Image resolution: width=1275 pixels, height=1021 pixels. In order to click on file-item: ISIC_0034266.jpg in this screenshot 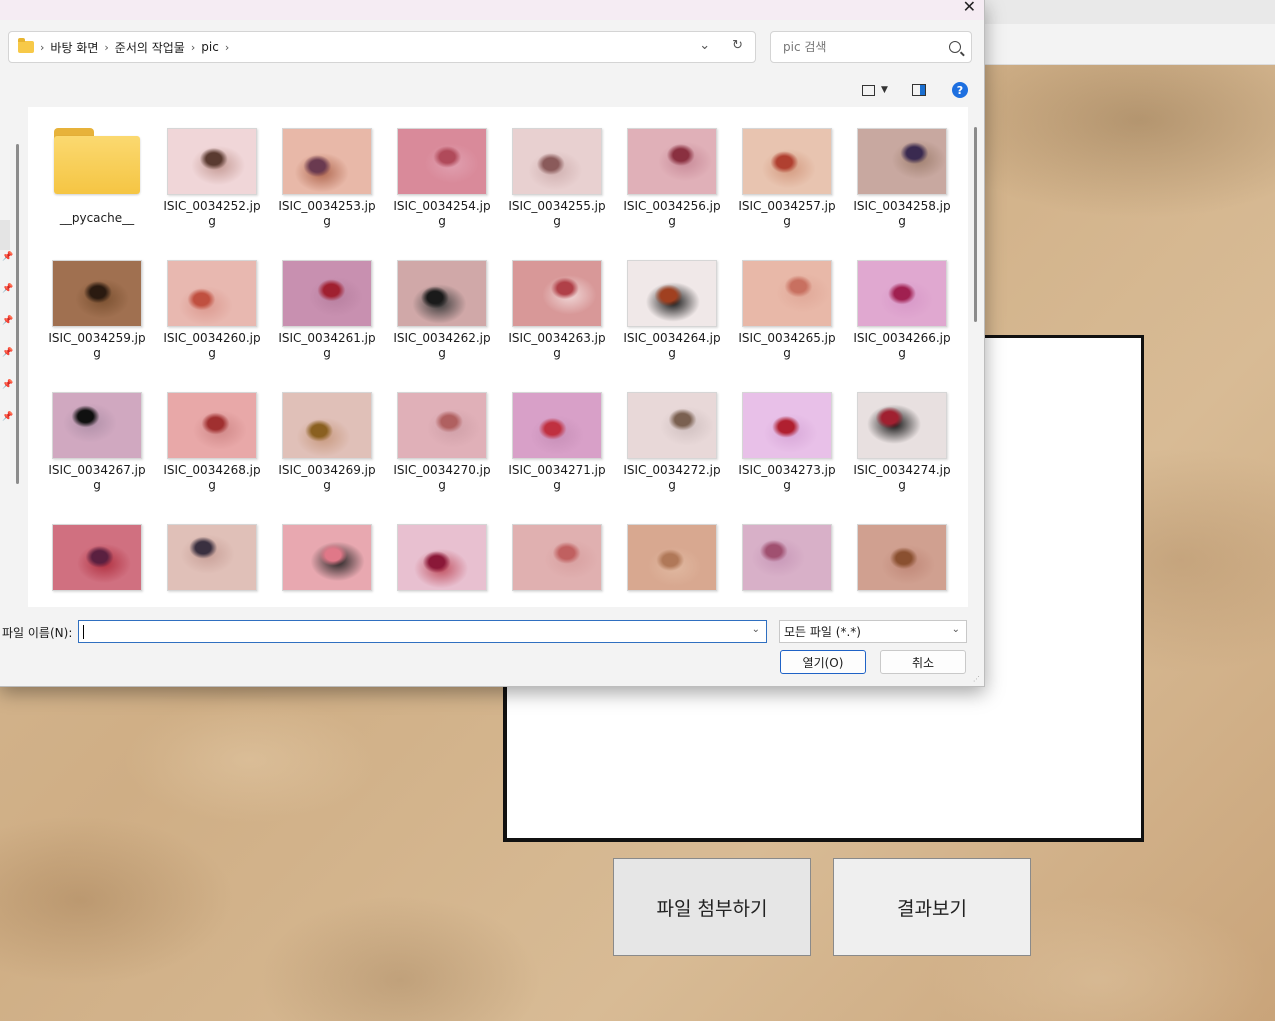, I will do `click(902, 310)`.